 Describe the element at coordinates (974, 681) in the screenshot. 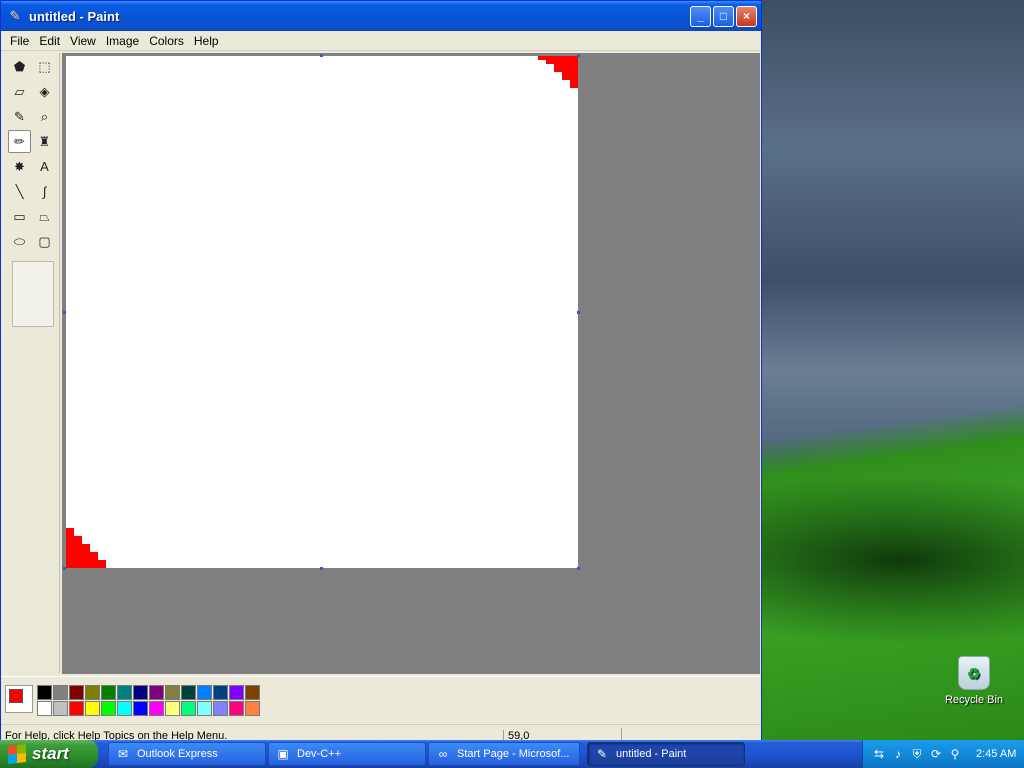

I see `recycle-bin: ♻ Recycle Bin` at that location.